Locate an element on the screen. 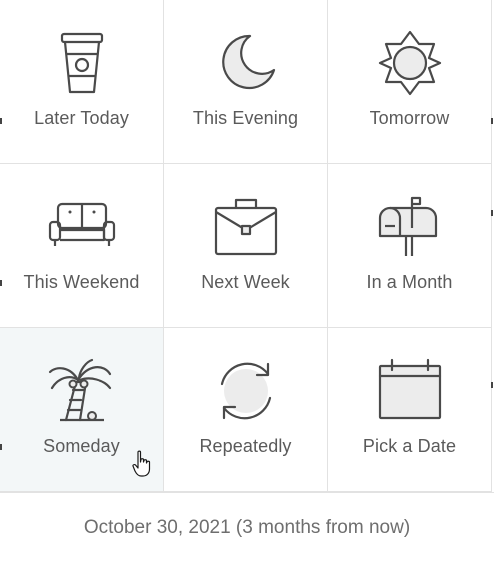 This screenshot has width=494, height=562. sun-icon is located at coordinates (410, 63).